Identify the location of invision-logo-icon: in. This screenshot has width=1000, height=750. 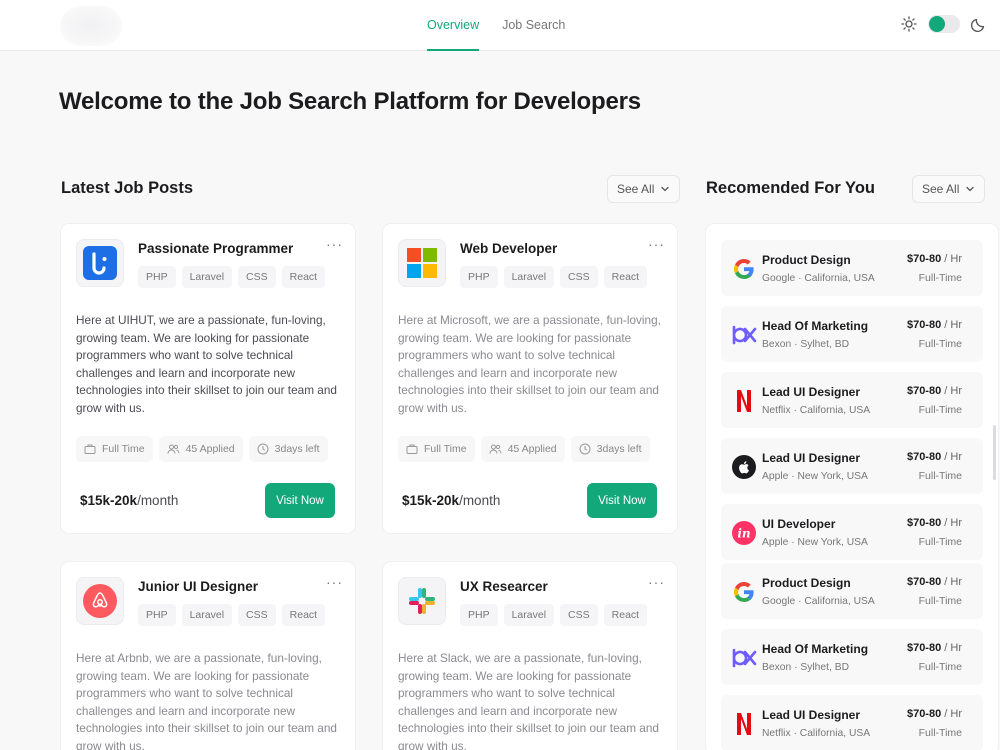
(744, 533).